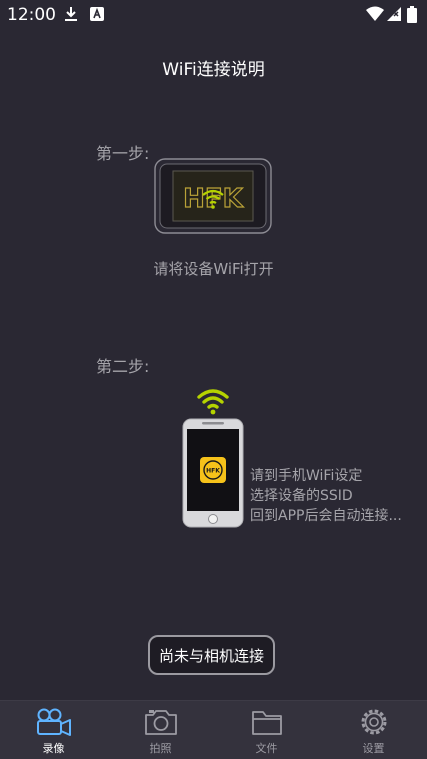  I want to click on tab-label: 文件, so click(266, 748).